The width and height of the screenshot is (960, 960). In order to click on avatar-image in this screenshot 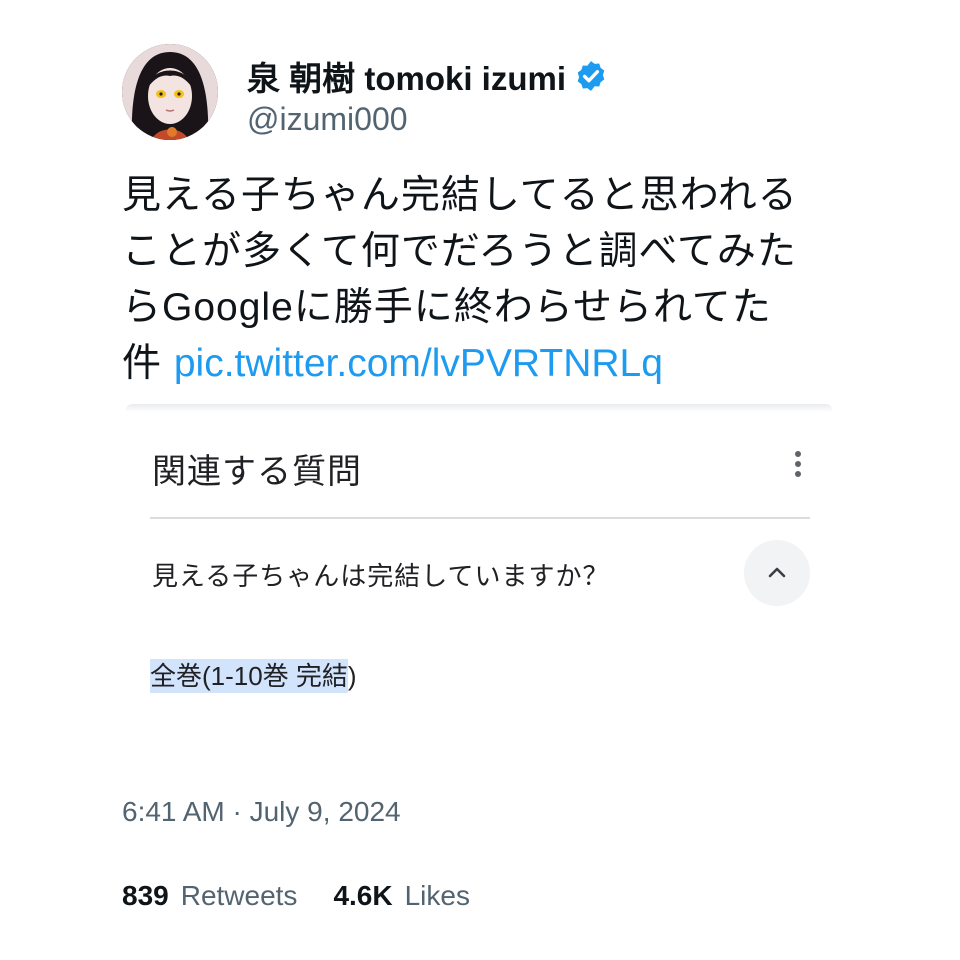, I will do `click(170, 92)`.